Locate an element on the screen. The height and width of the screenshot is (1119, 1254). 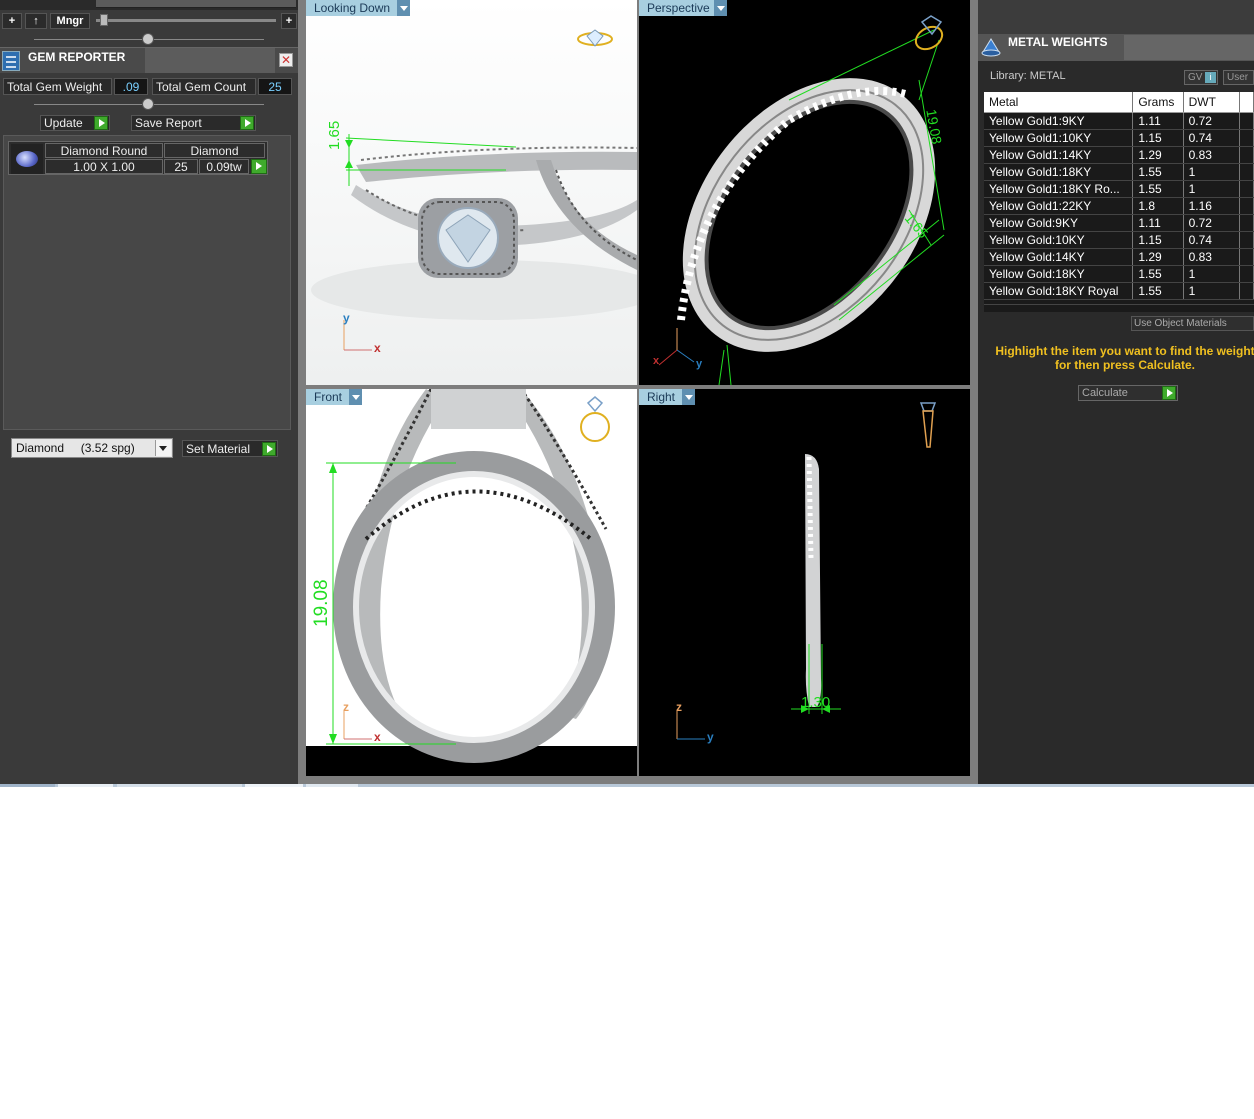
cell-grams: 1.15 is located at coordinates (1158, 240).